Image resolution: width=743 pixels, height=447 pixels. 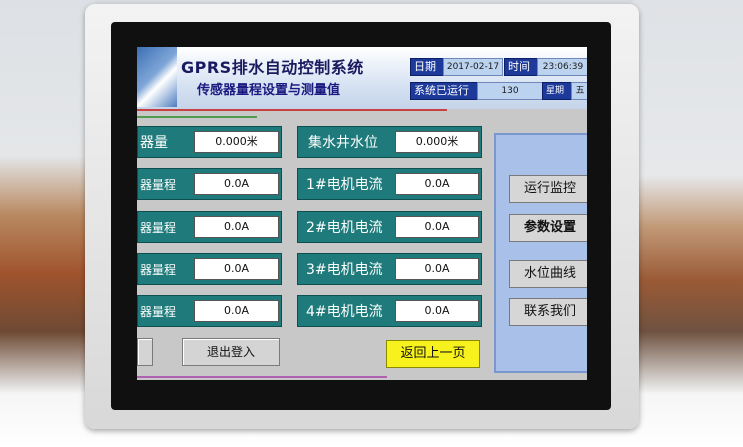 I want to click on left-row-5: 器量程 0.0A, so click(x=209, y=311).